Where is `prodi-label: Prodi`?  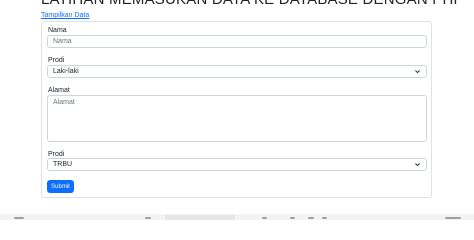 prodi-label: Prodi is located at coordinates (56, 60).